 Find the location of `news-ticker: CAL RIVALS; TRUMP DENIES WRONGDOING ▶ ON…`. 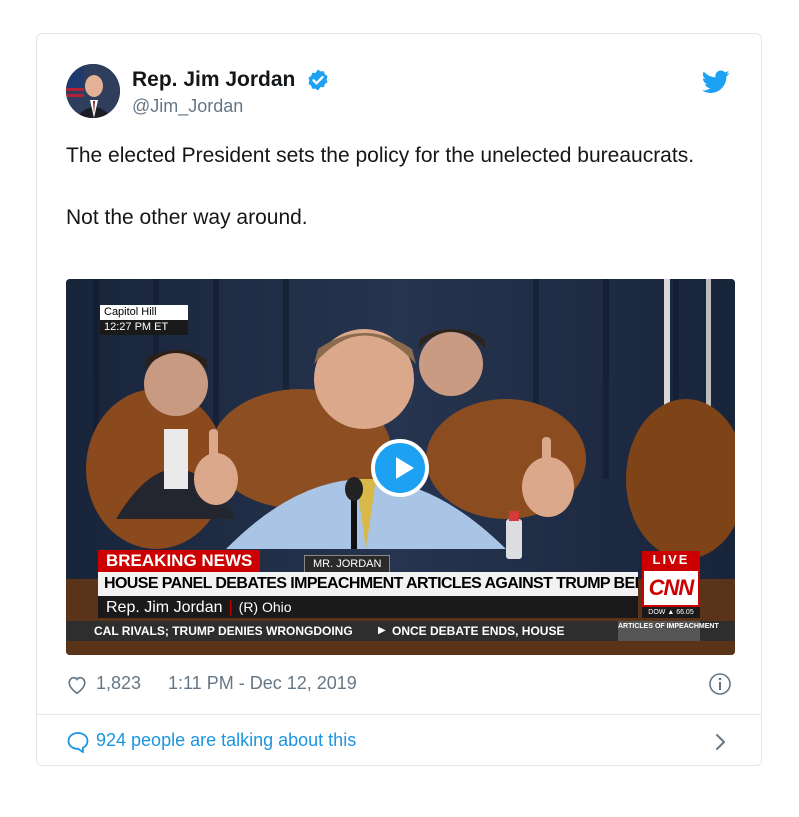

news-ticker: CAL RIVALS; TRUMP DENIES WRONGDOING ▶ ON… is located at coordinates (400, 631).